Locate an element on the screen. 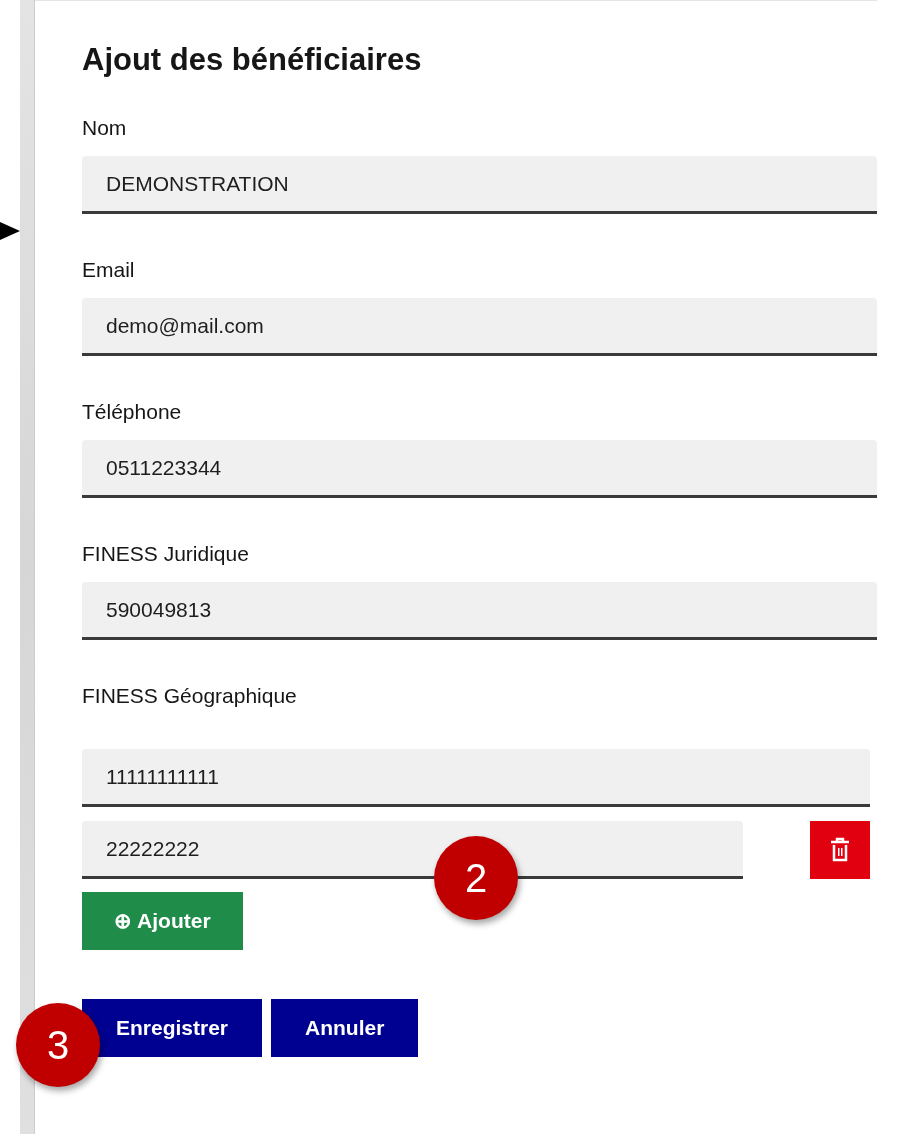 The width and height of the screenshot is (905, 1134). field-label: Téléphone is located at coordinates (132, 412).